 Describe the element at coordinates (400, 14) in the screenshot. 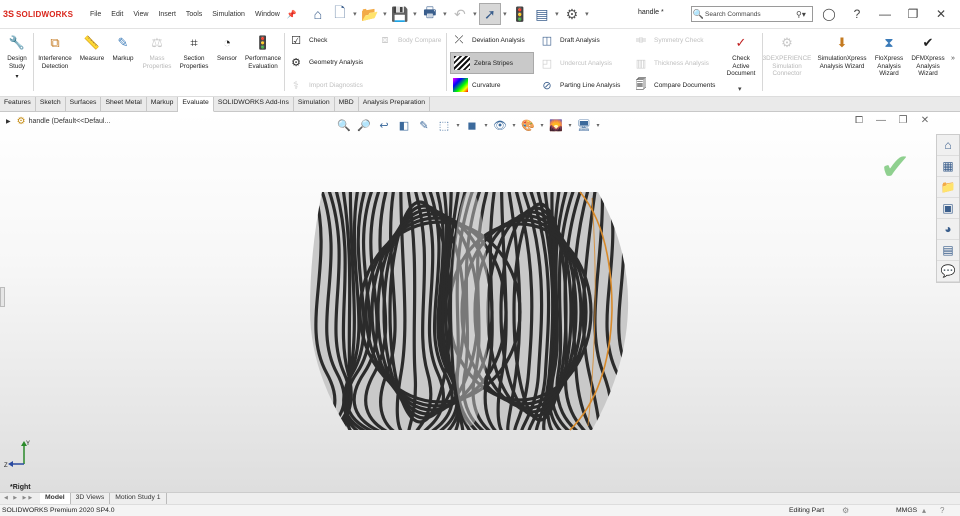

I see `save-icon: 💾` at that location.